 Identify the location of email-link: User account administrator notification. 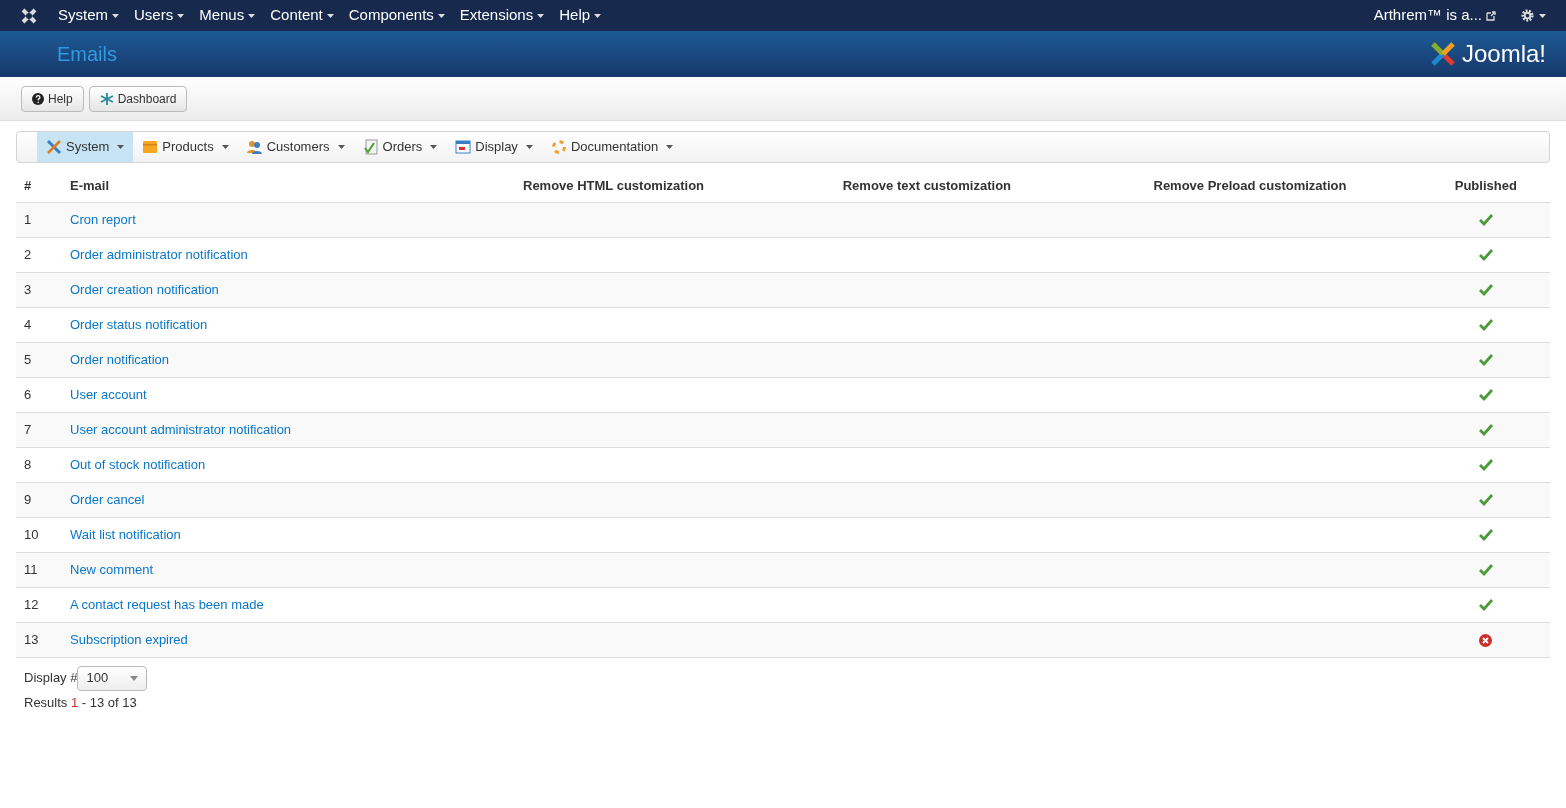
(181, 429).